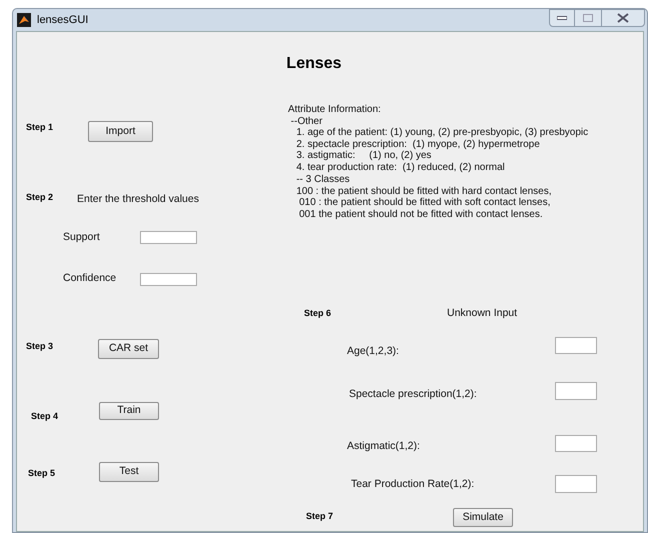 This screenshot has width=648, height=533. Describe the element at coordinates (24, 20) in the screenshot. I see `app-icon` at that location.